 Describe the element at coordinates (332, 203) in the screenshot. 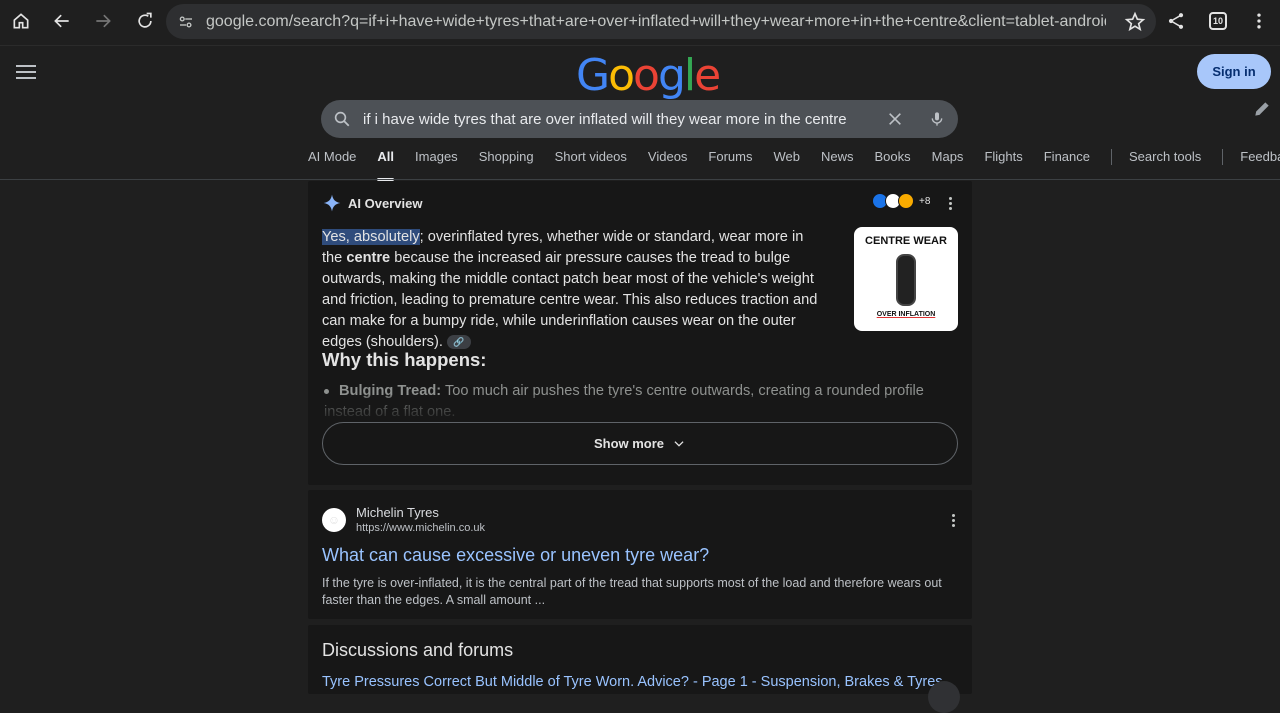

I see `sparkle-icon` at that location.